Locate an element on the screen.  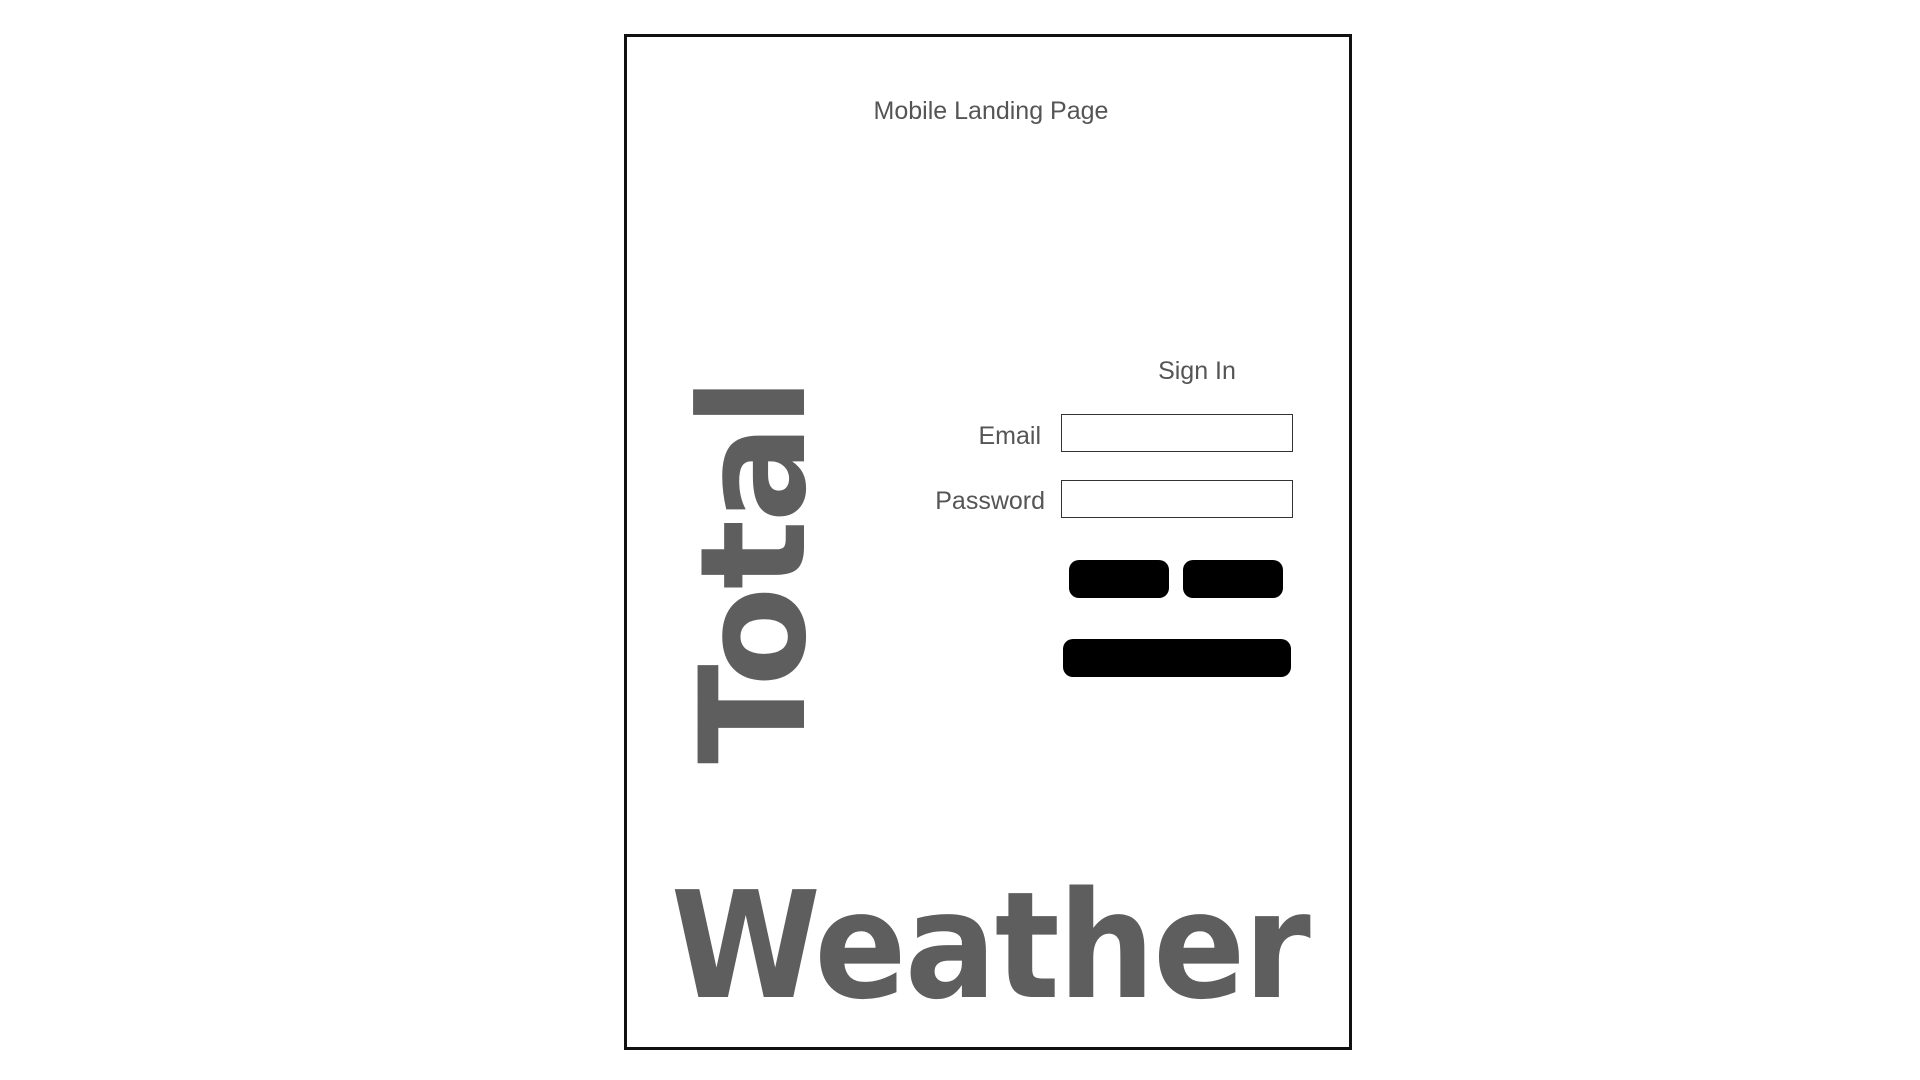
signin-title: Sign In is located at coordinates (1197, 371).